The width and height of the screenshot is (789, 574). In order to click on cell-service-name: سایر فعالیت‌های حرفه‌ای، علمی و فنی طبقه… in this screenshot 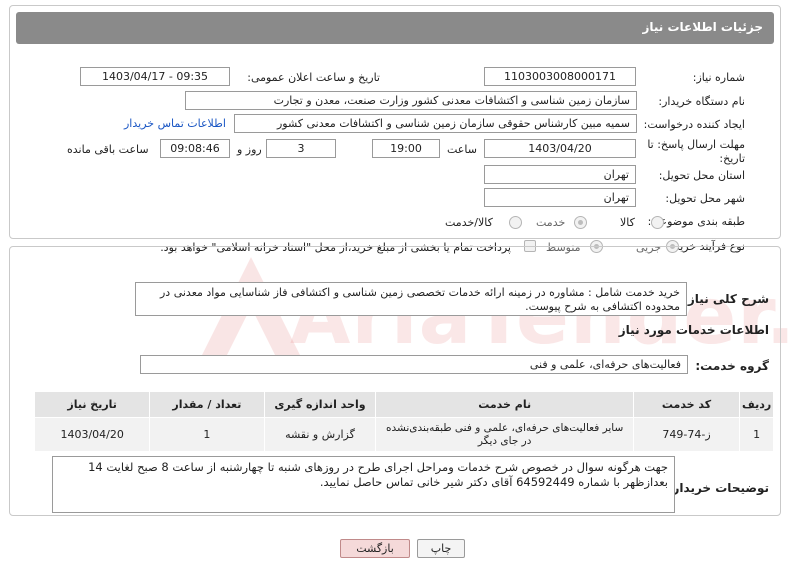, I will do `click(504, 434)`.